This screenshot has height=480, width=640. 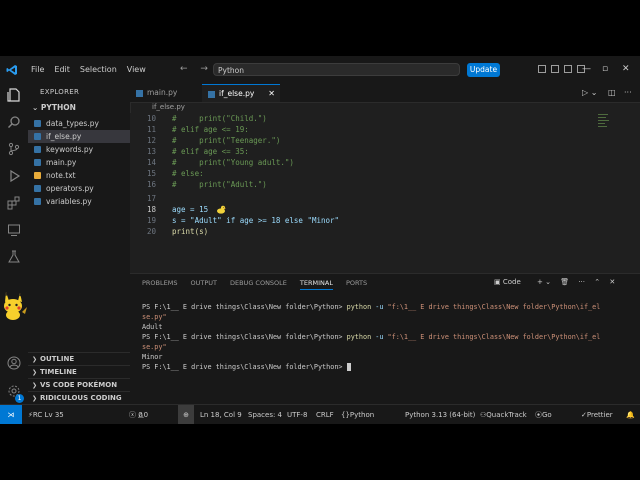 I want to click on toggle-secondary-sidebar-icon, so click(x=568, y=69).